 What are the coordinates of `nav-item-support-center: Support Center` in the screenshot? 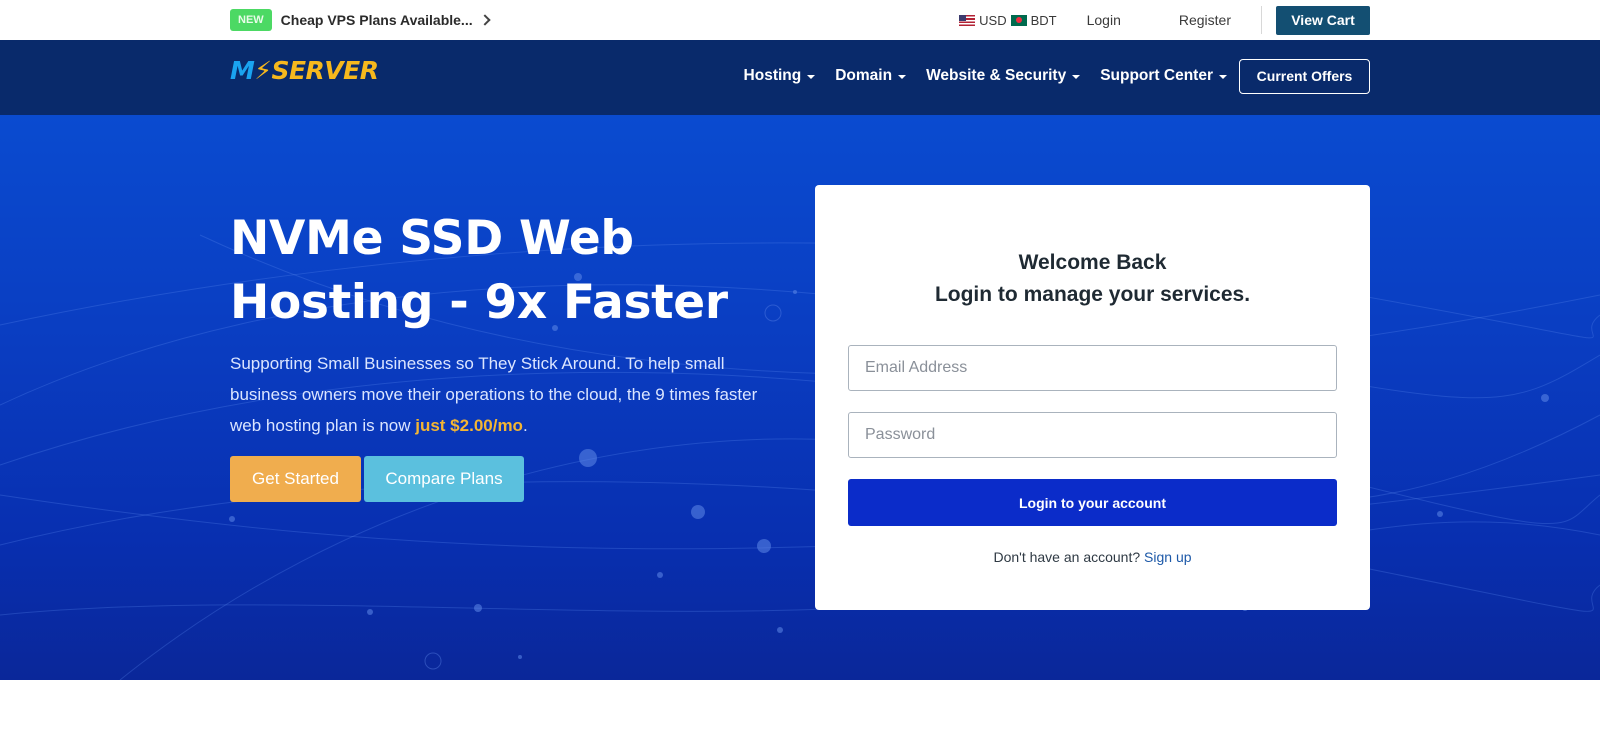 It's located at (1163, 76).